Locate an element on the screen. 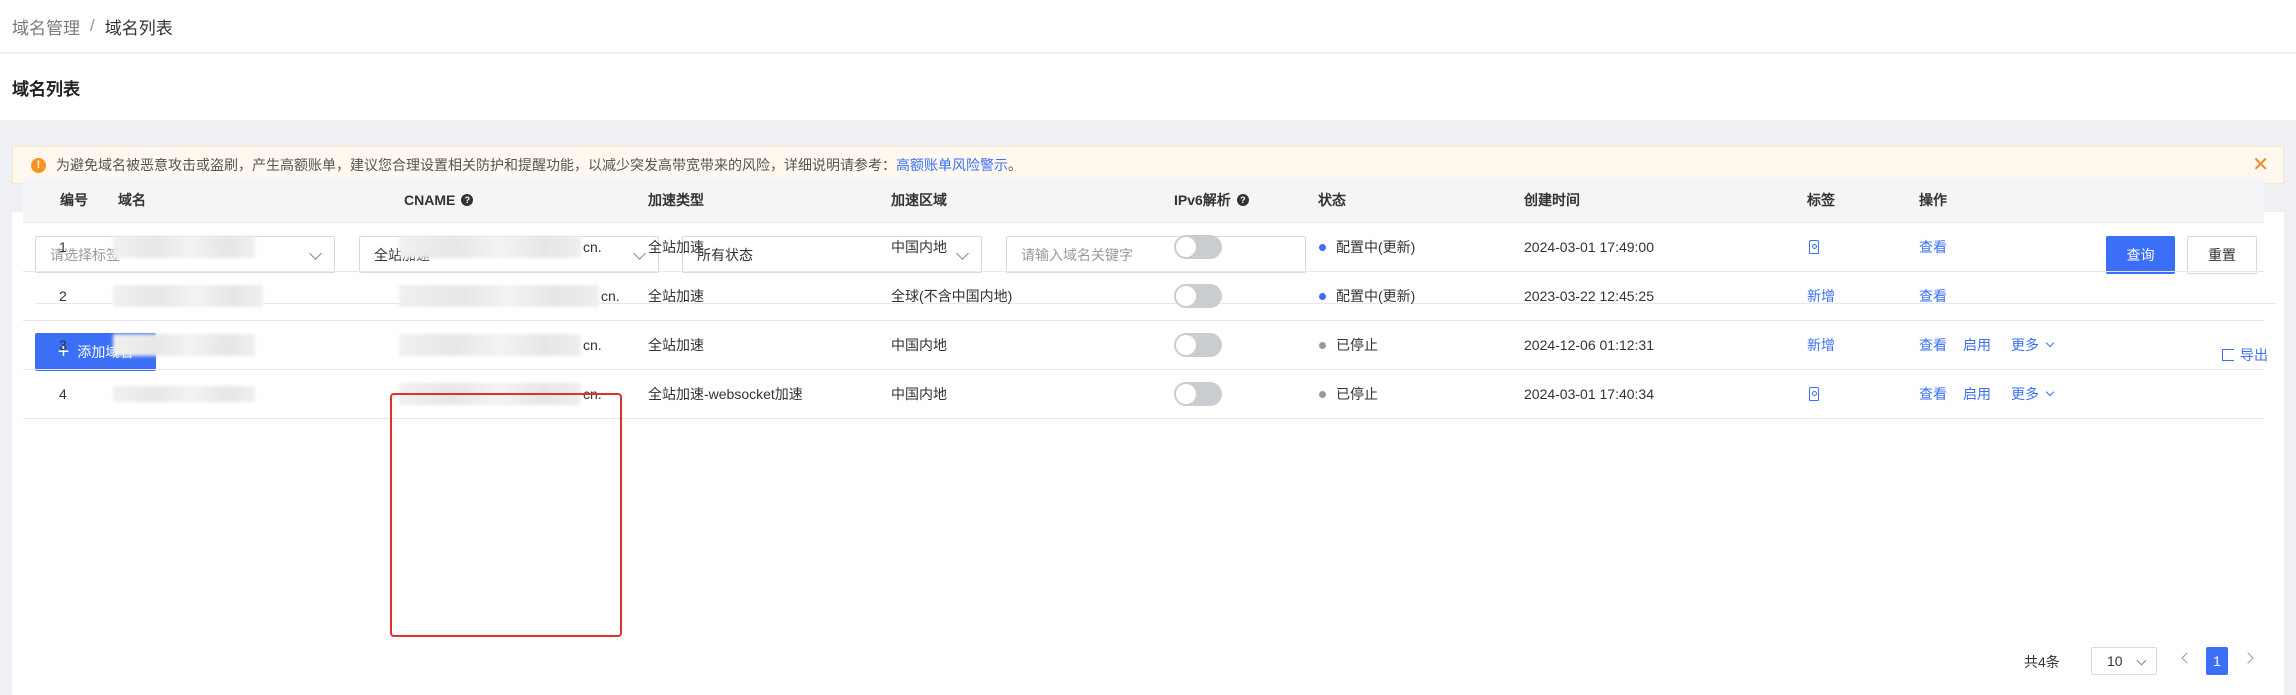  breadcrumb-current: 域名列表 is located at coordinates (138, 28).